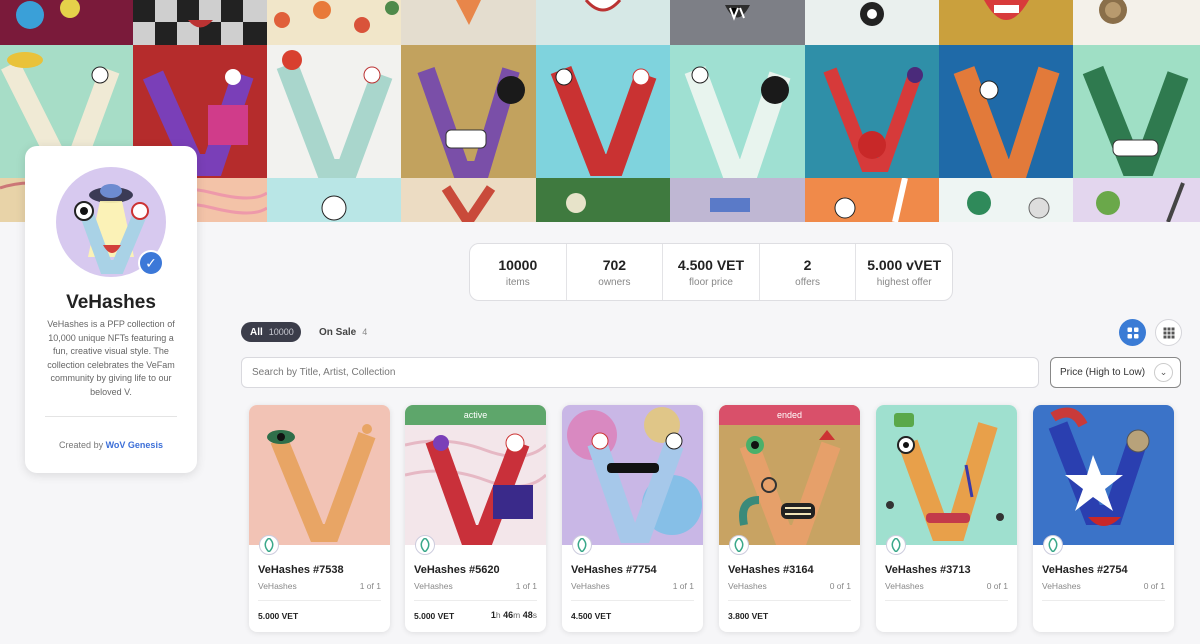  Describe the element at coordinates (365, 332) in the screenshot. I see `tab-on-sale-count: 4` at that location.